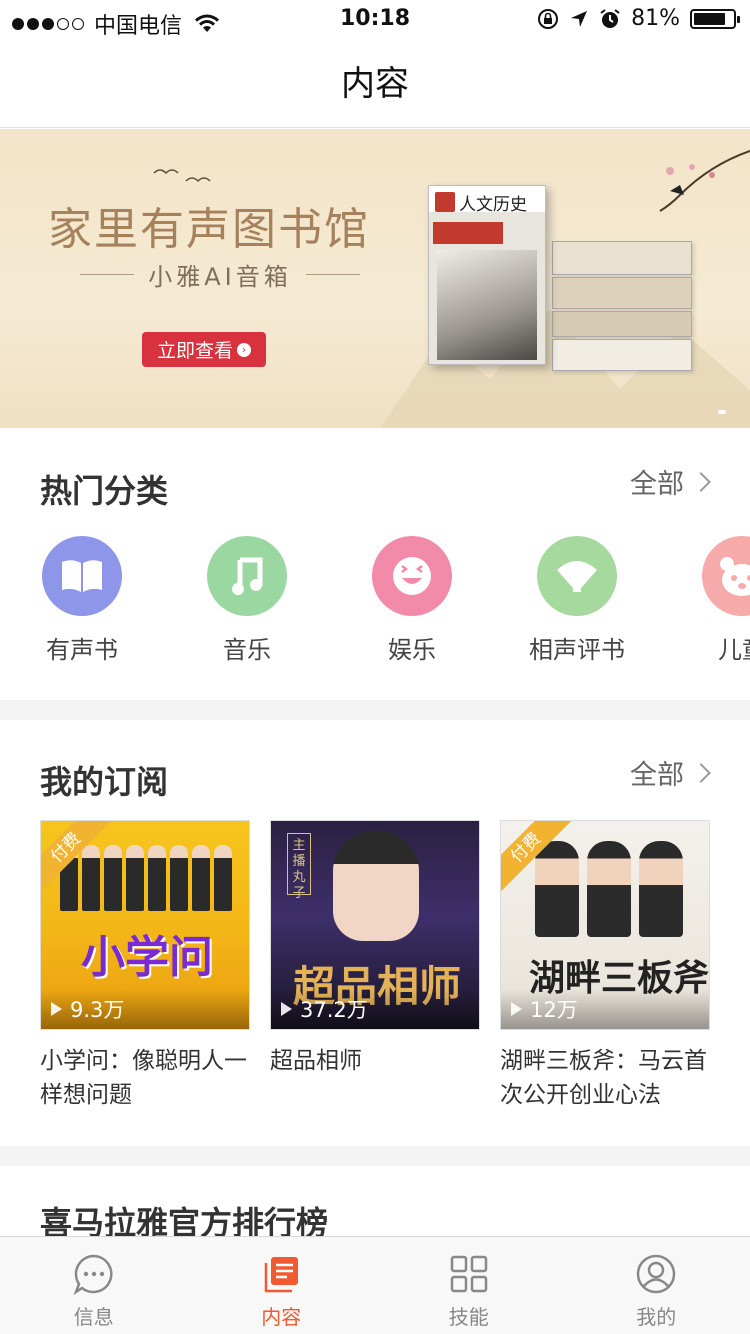 The width and height of the screenshot is (750, 1334). I want to click on category-label: 相声评书, so click(577, 650).